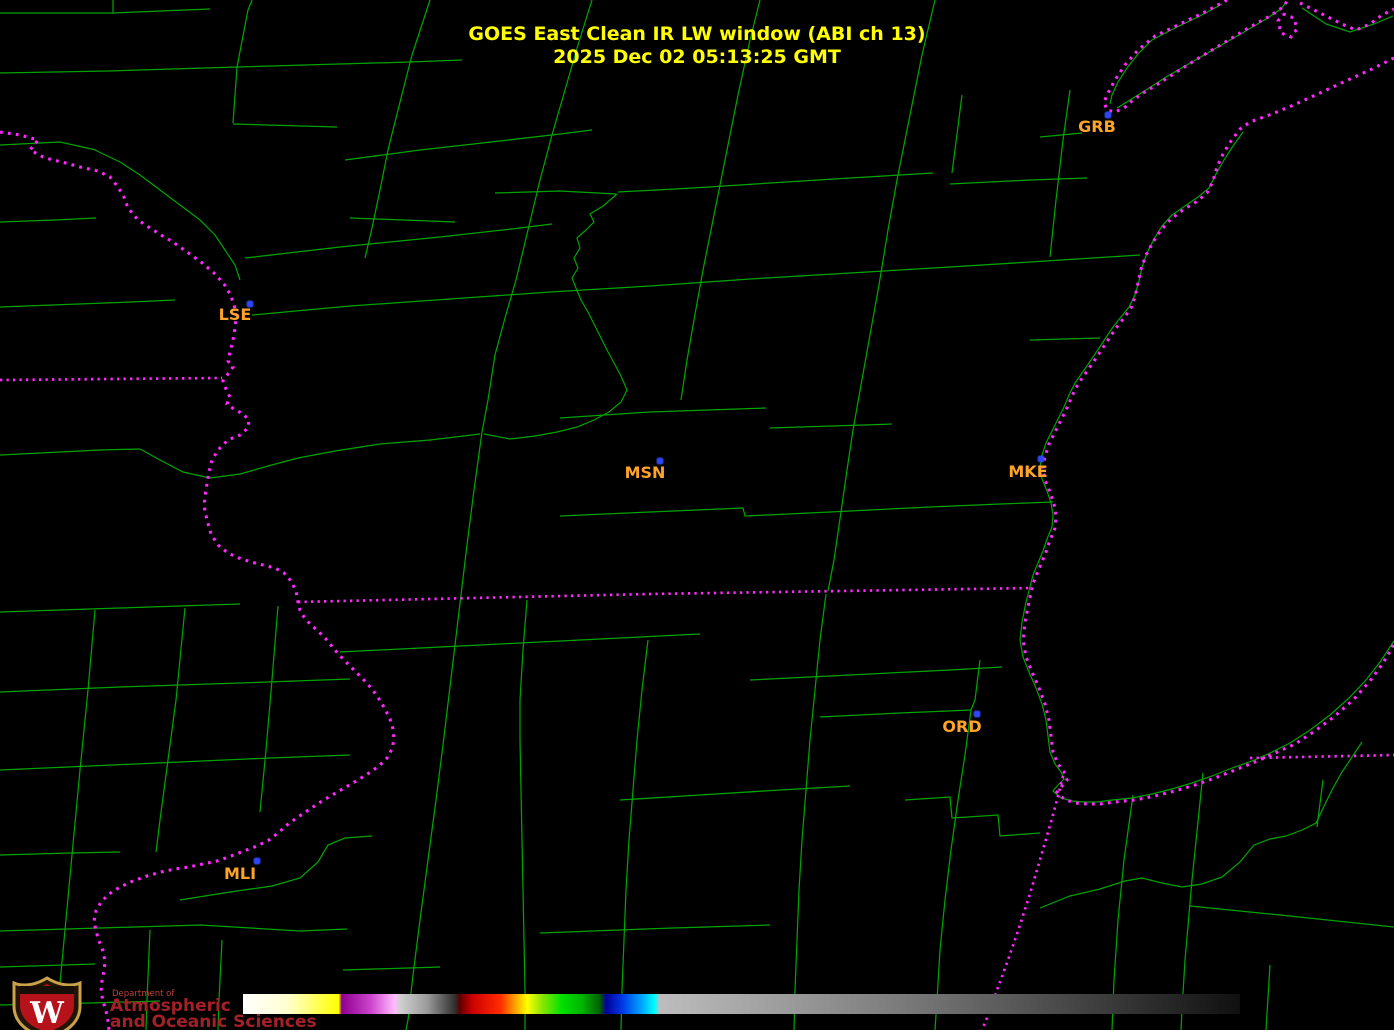 The height and width of the screenshot is (1030, 1394). What do you see at coordinates (1097, 126) in the screenshot?
I see `station-label: GRB` at bounding box center [1097, 126].